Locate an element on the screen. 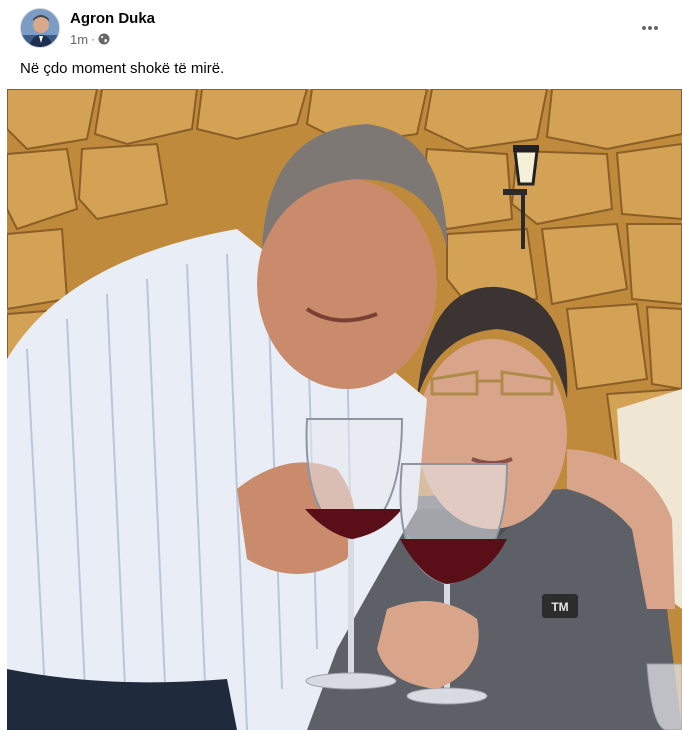 The height and width of the screenshot is (730, 682). post-caption: Në çdo moment shokë të mirë. is located at coordinates (122, 68).